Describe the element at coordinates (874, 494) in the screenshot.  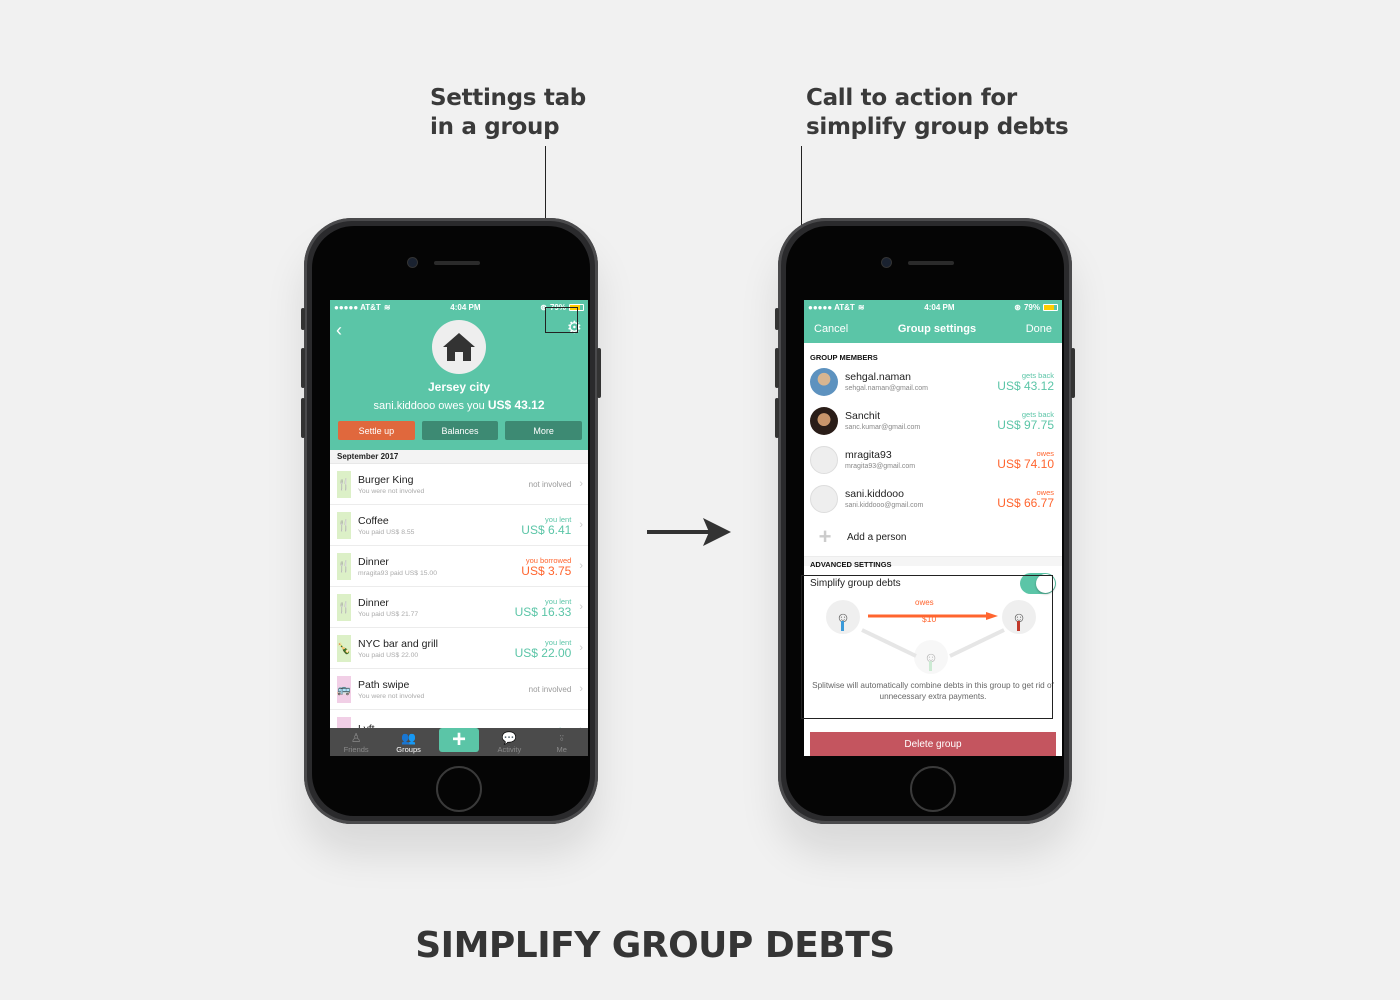
I see `member-name: sani.kiddooo` at that location.